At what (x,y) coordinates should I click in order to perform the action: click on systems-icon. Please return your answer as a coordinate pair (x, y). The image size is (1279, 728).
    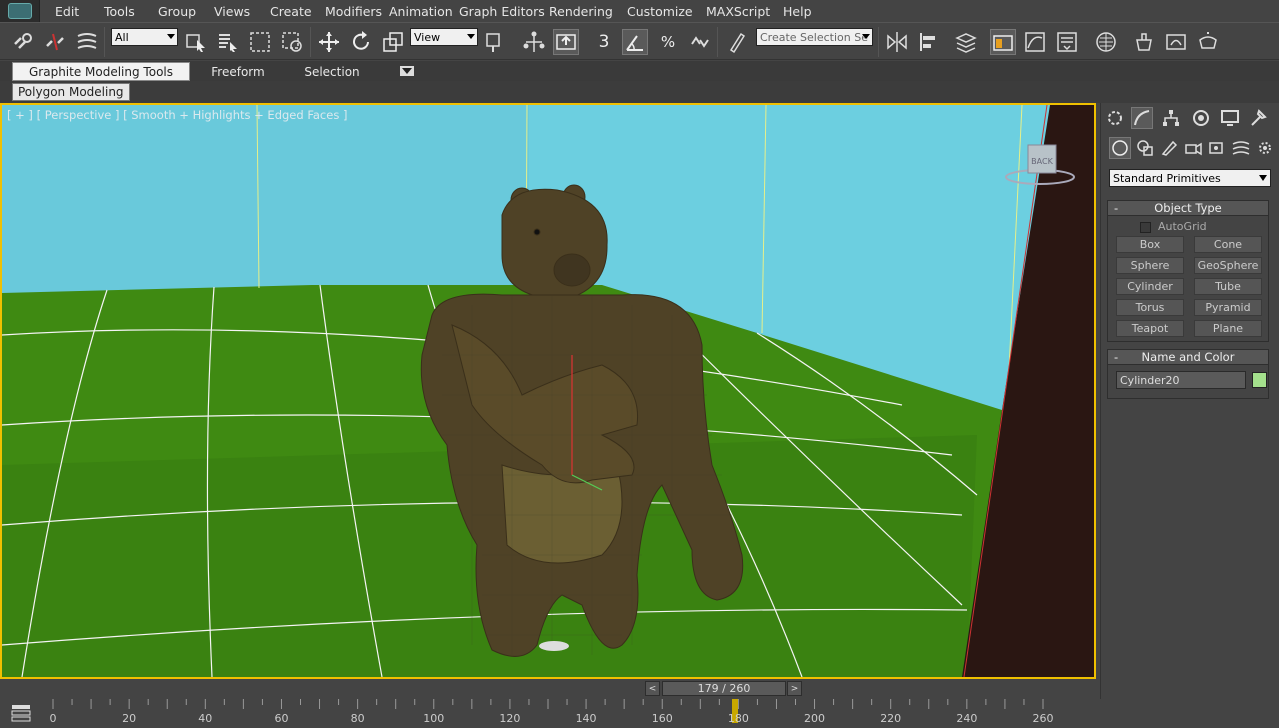
    Looking at the image, I should click on (1265, 148).